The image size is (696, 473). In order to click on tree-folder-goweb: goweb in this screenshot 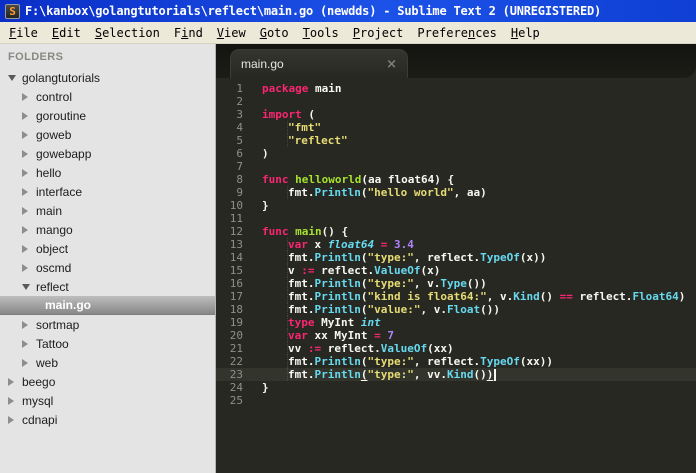, I will do `click(107, 134)`.